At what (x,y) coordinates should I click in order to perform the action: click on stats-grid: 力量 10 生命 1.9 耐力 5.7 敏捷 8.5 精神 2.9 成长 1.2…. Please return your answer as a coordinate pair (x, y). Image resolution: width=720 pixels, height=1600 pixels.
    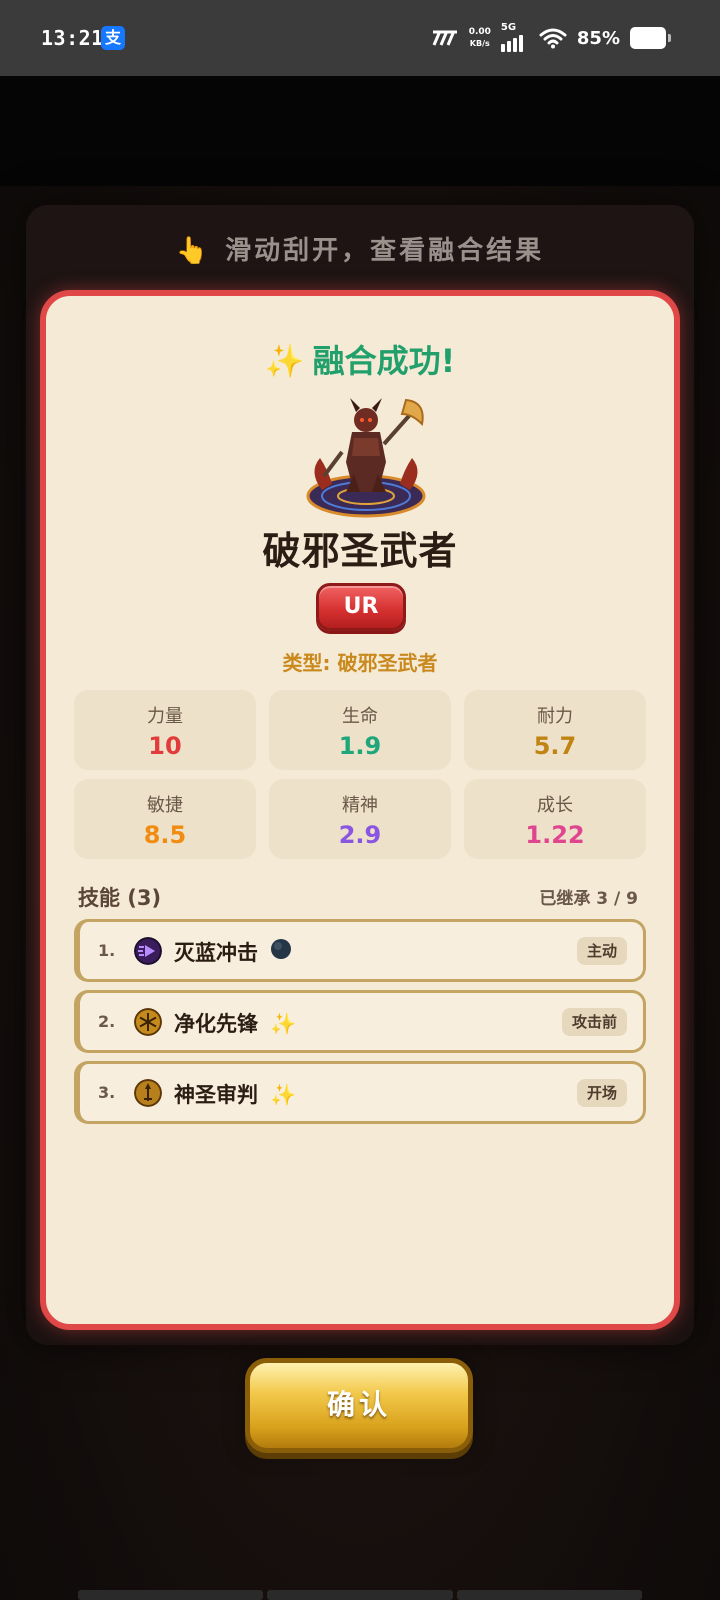
    Looking at the image, I should click on (360, 774).